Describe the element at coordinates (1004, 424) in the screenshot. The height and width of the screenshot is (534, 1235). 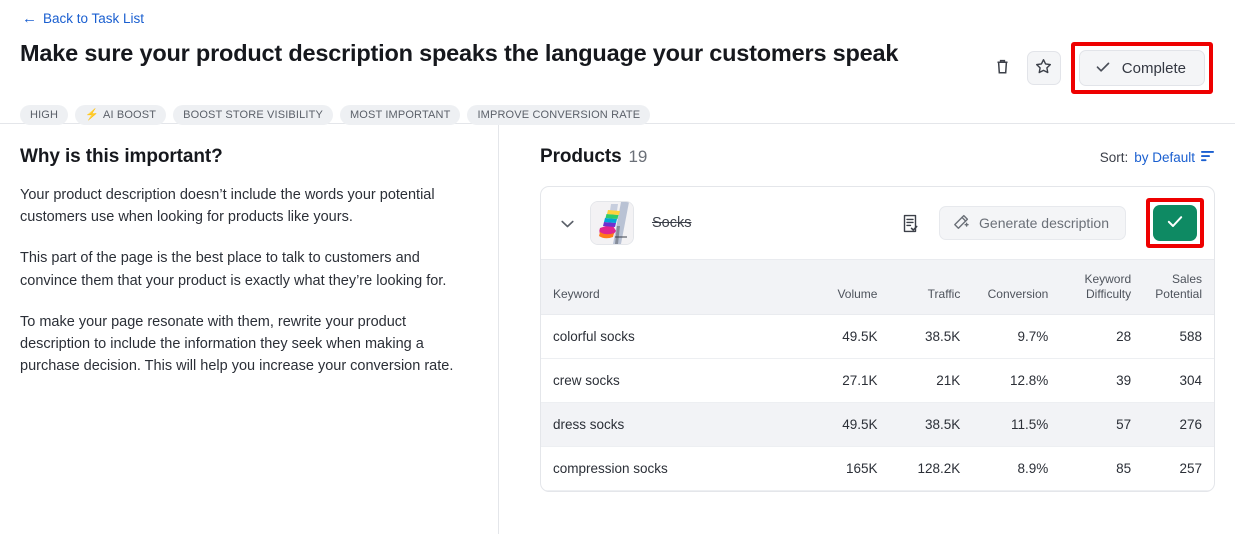
I see `cell-conversion: 11.5%` at that location.